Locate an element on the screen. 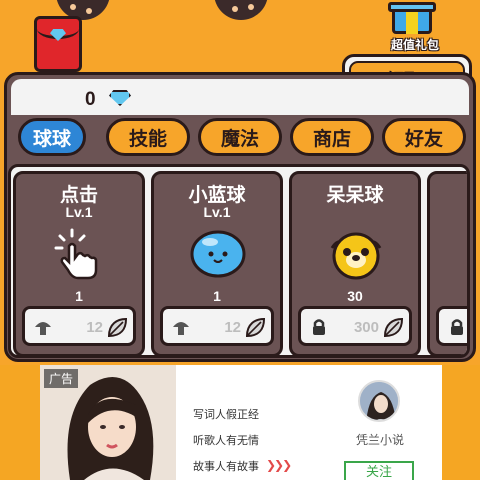 The image size is (480, 480). tab-bar: 球球 技能 魔法 商店 好友 is located at coordinates (242, 138).